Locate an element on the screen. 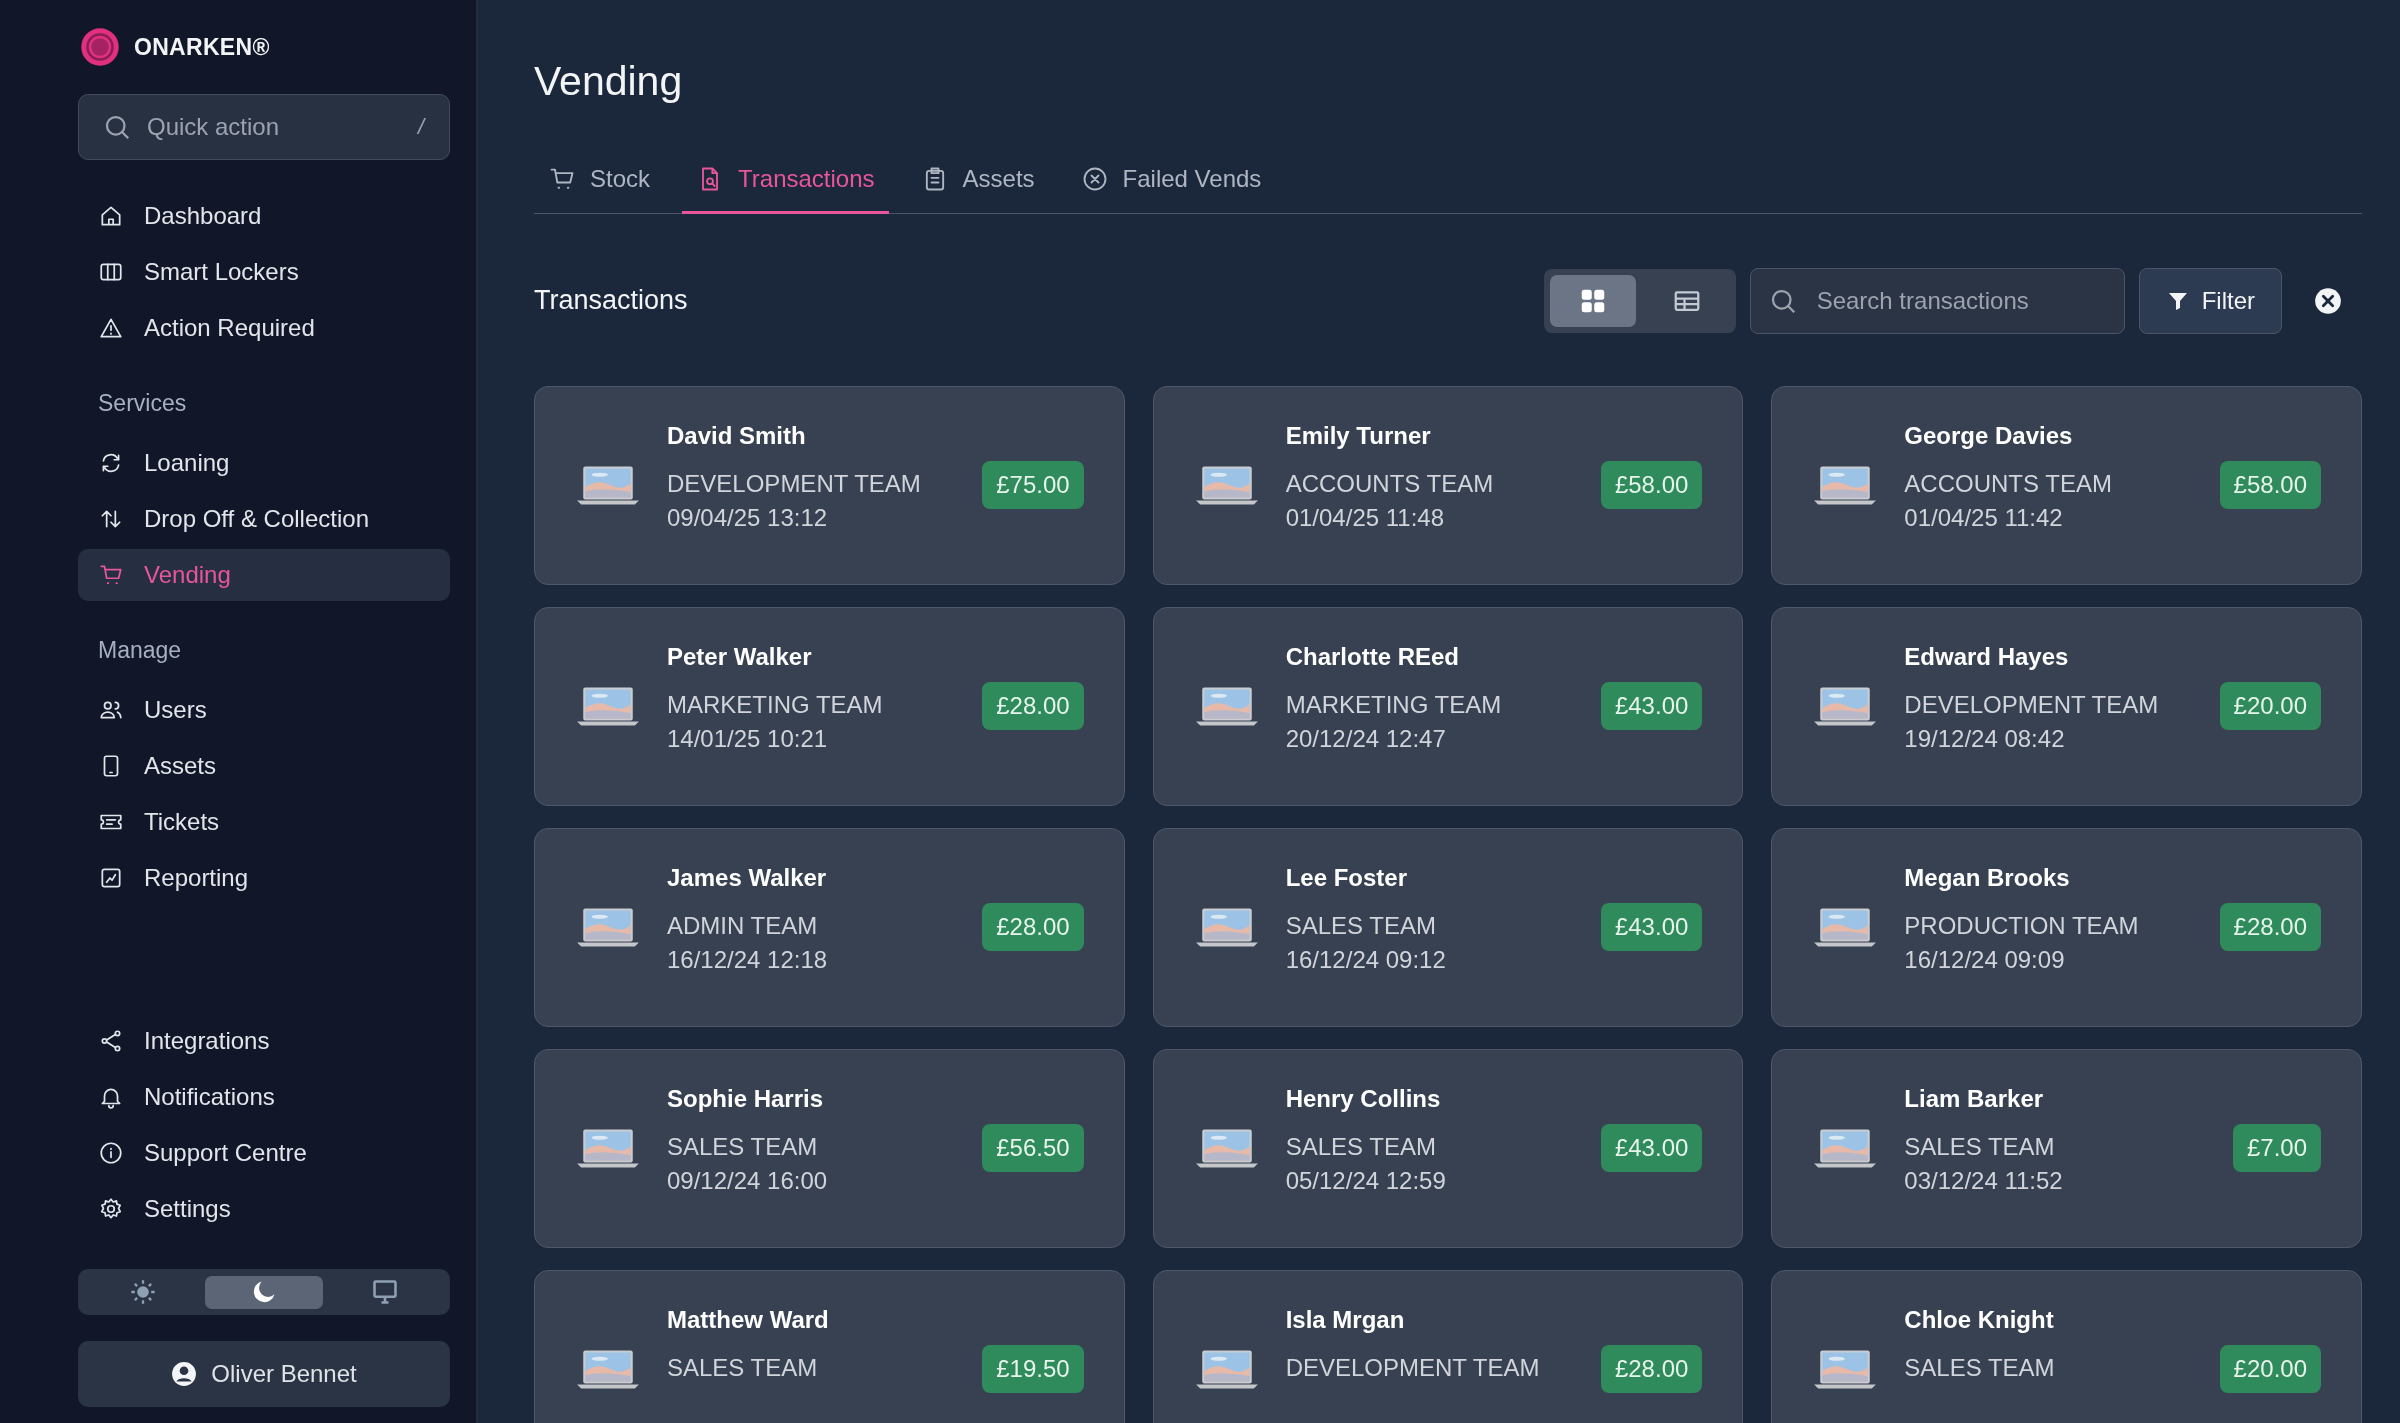 The height and width of the screenshot is (1423, 2400). customer-name: Matthew Ward is located at coordinates (748, 1320).